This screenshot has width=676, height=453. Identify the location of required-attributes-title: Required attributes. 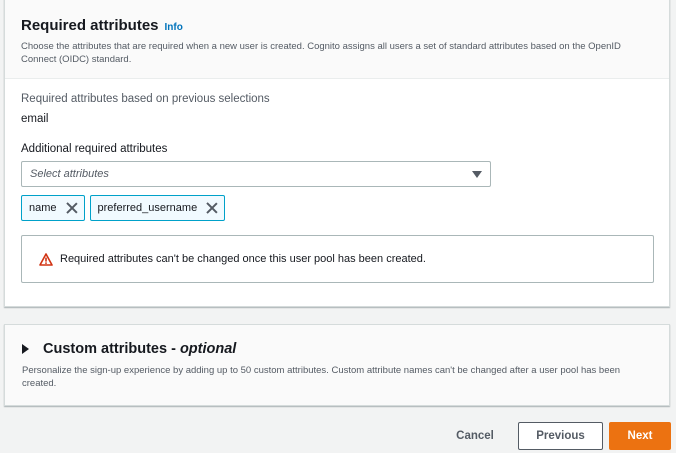
(90, 25).